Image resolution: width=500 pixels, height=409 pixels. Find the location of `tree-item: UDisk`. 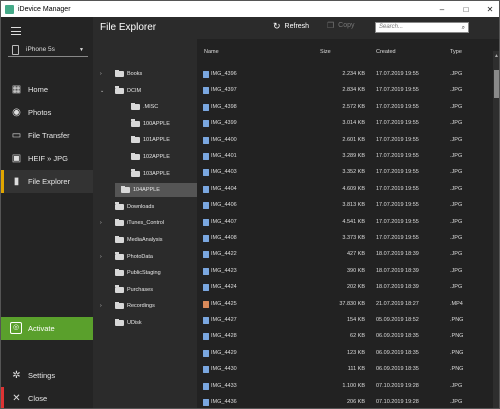

tree-item: UDisk is located at coordinates (145, 323).